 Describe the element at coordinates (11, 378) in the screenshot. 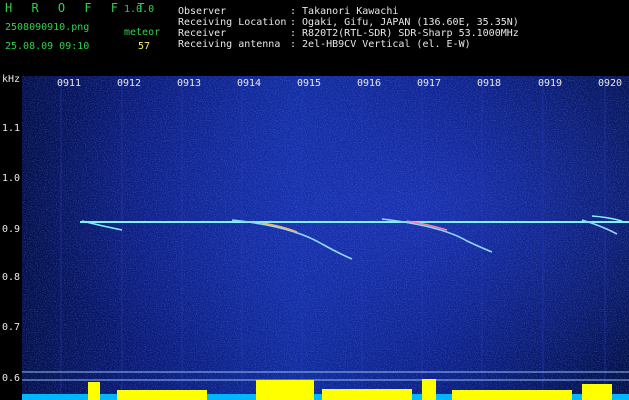

I see `y-tick-label: 0.6` at that location.